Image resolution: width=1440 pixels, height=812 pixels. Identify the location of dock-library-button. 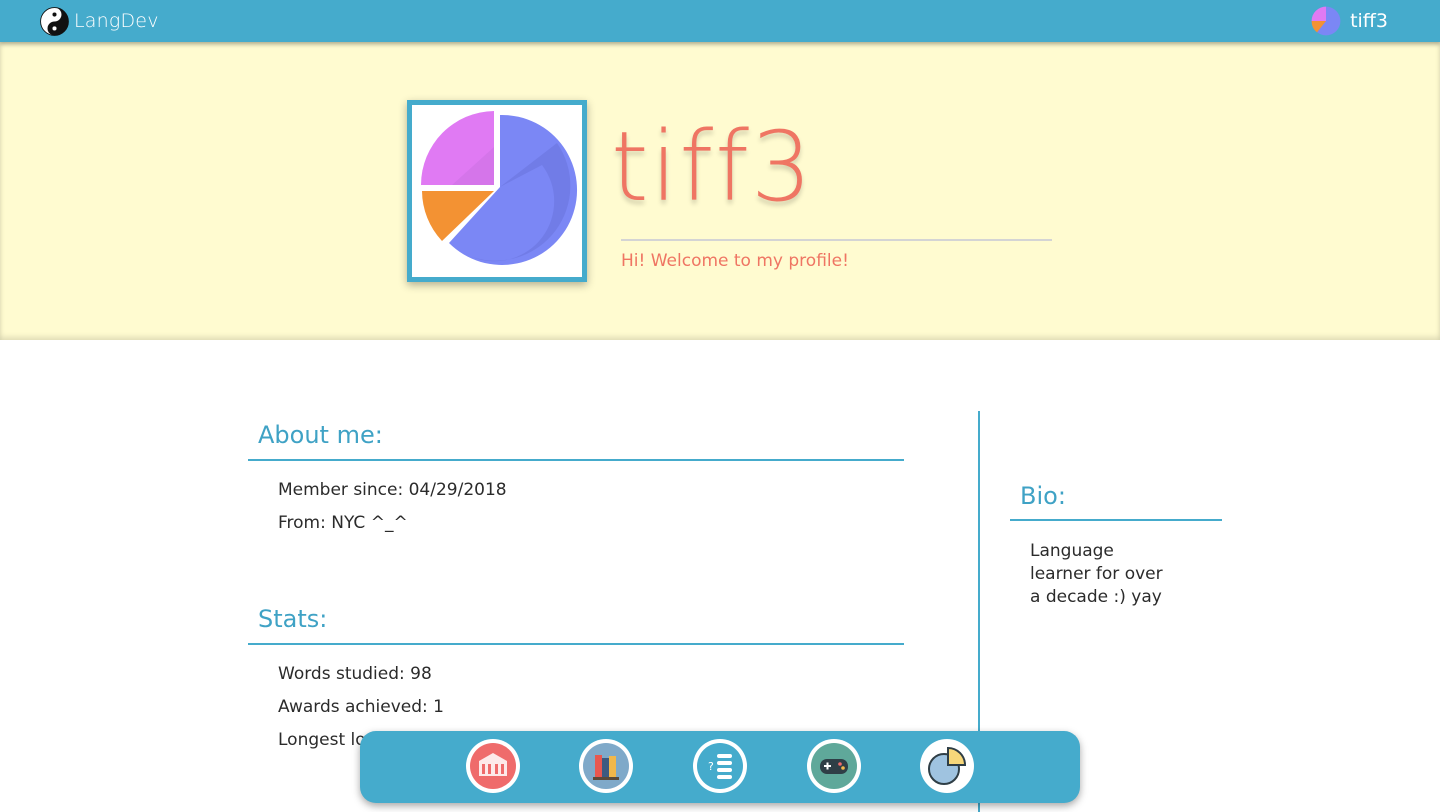
(606, 766).